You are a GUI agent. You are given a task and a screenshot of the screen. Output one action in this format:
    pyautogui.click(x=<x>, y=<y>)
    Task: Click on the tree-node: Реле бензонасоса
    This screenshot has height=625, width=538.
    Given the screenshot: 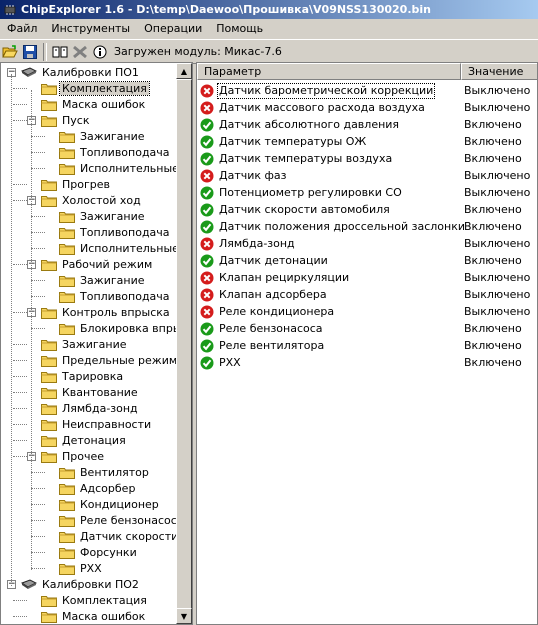 What is the action you would take?
    pyautogui.click(x=118, y=520)
    